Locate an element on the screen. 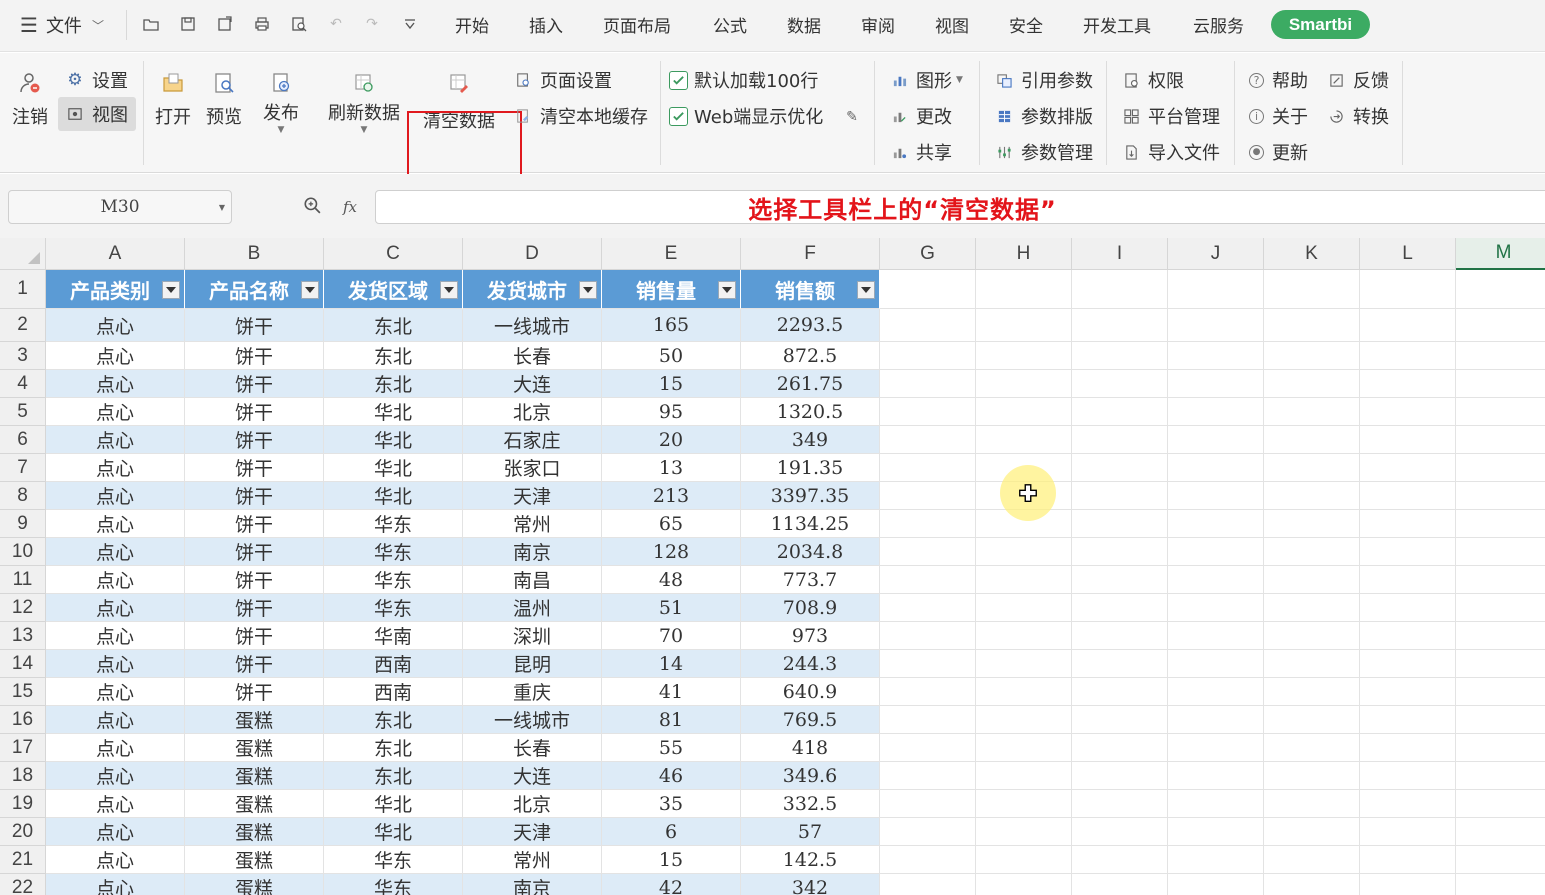 This screenshot has height=895, width=1545. table-cell: 重庆 is located at coordinates (532, 692).